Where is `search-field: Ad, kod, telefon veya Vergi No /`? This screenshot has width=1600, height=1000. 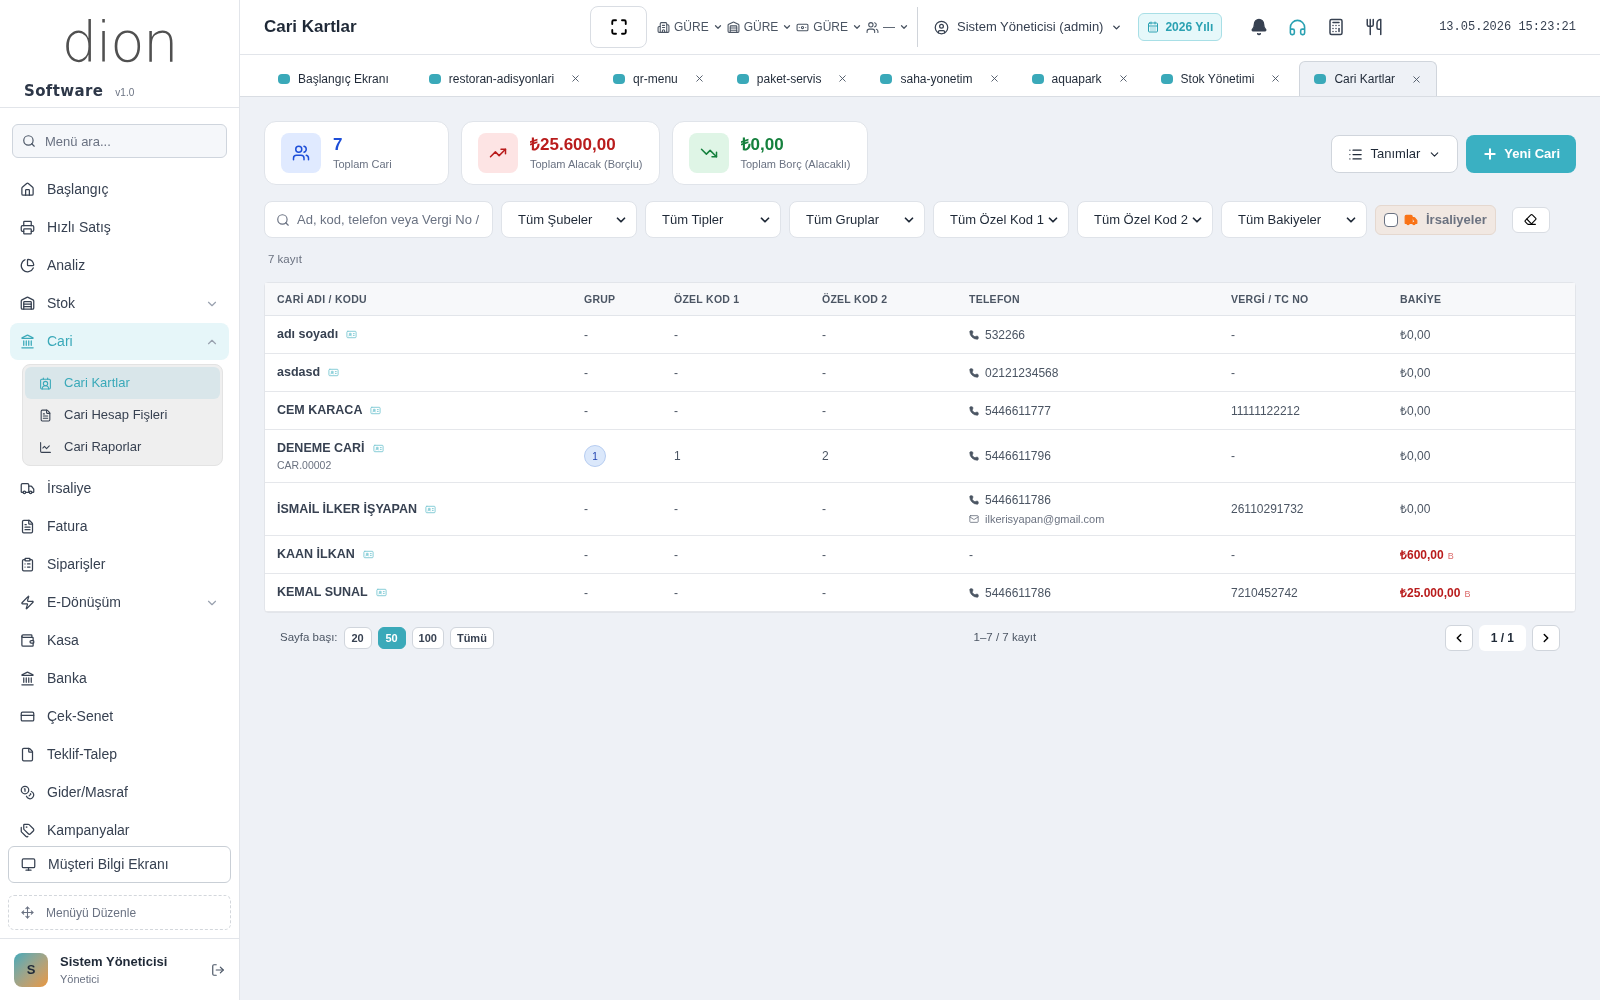 search-field: Ad, kod, telefon veya Vergi No / is located at coordinates (378, 219).